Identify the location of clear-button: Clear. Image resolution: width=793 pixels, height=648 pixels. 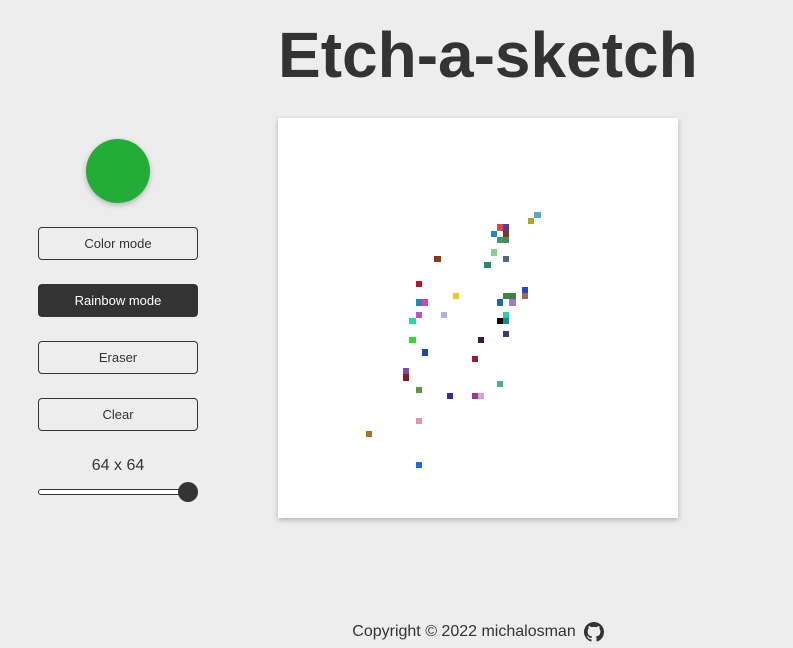
(118, 414).